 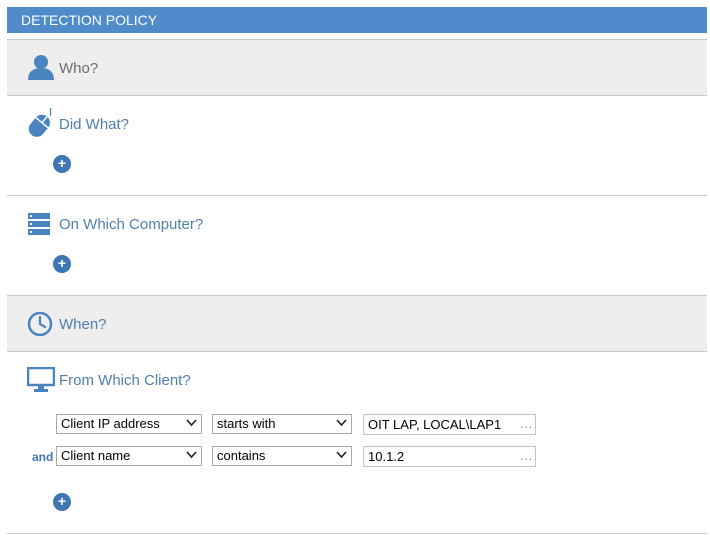 I want to click on section-title-client: From Which Client?, so click(x=125, y=380).